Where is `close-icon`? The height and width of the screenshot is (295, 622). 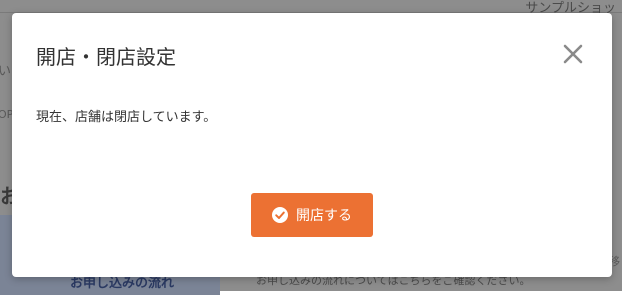 close-icon is located at coordinates (573, 54).